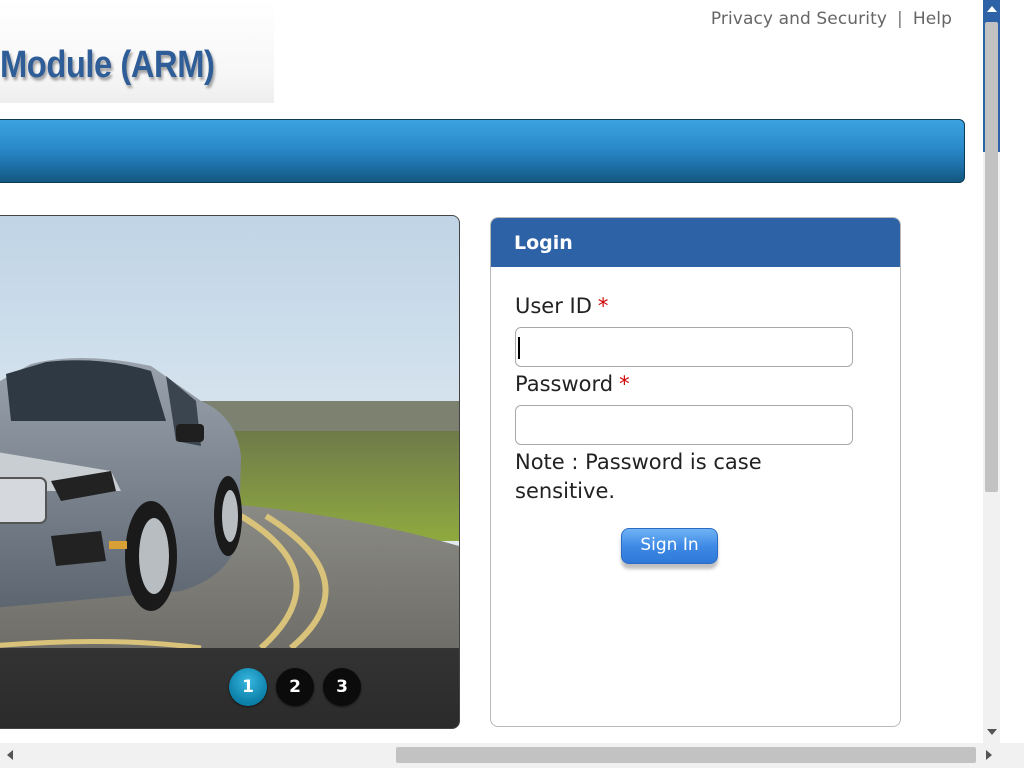 The image size is (1024, 768). I want to click on user-id-input, so click(684, 347).